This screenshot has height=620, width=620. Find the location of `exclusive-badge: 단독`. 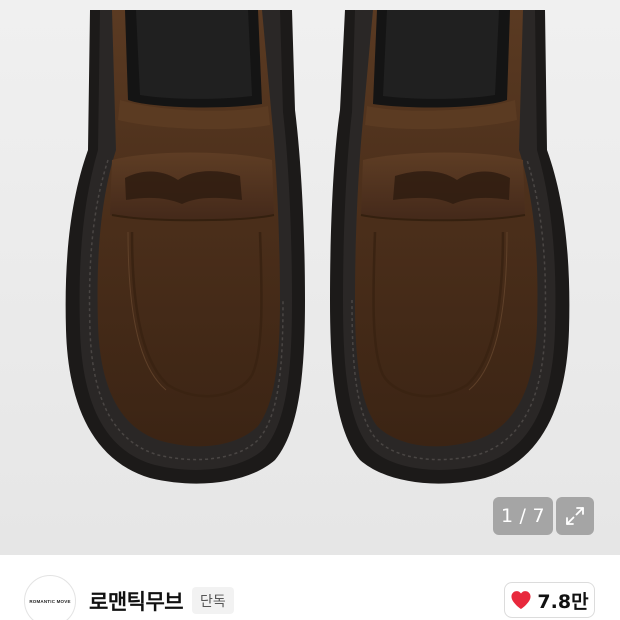

exclusive-badge: 단독 is located at coordinates (213, 600).